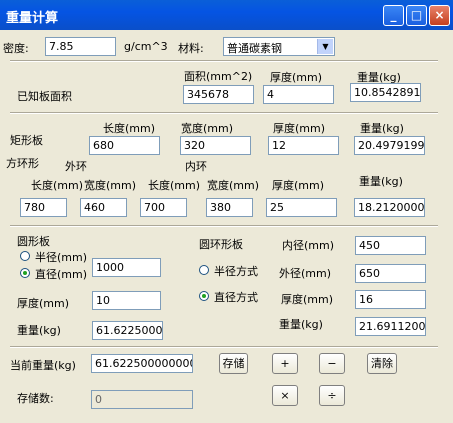 Image resolution: width=453 pixels, height=423 pixels. Describe the element at coordinates (163, 207) in the screenshot. I see `inner-length-input: 700` at that location.